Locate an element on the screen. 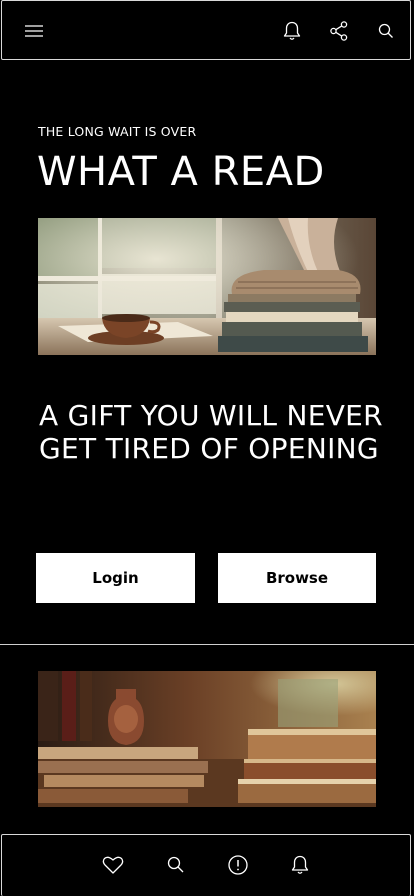  hero-image-coffee-books is located at coordinates (207, 286).